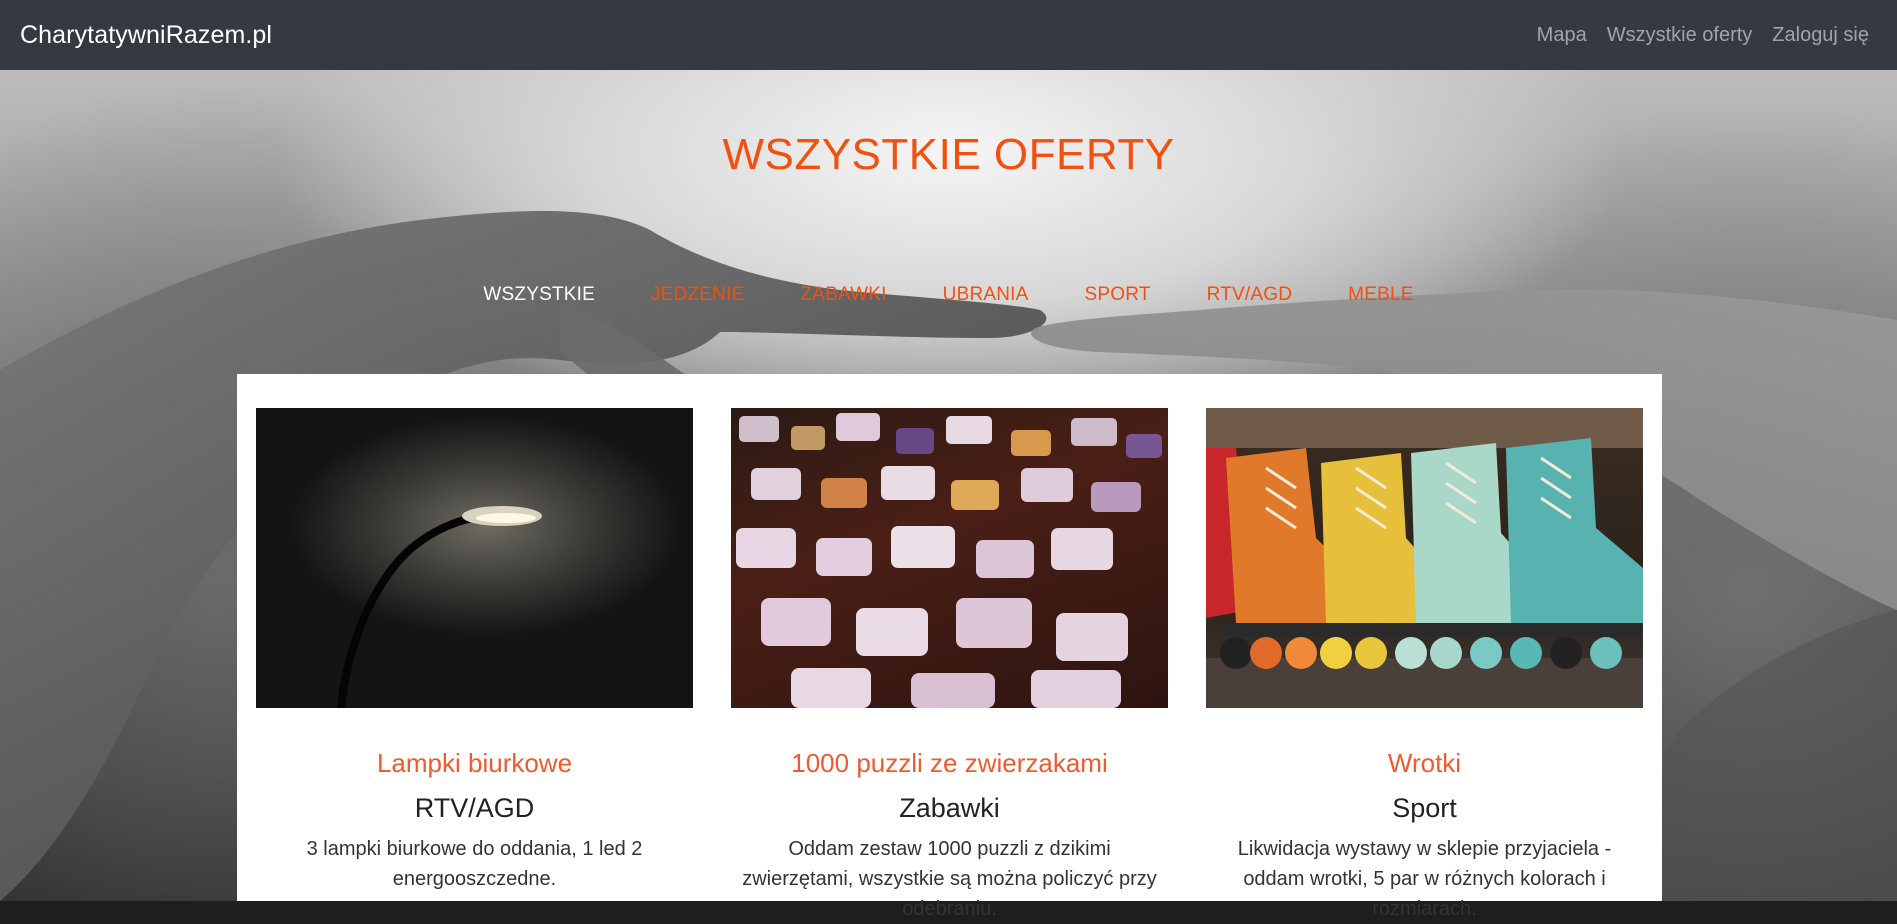 The width and height of the screenshot is (1897, 924). What do you see at coordinates (474, 763) in the screenshot?
I see `offer-title: Lampki biurkowe` at bounding box center [474, 763].